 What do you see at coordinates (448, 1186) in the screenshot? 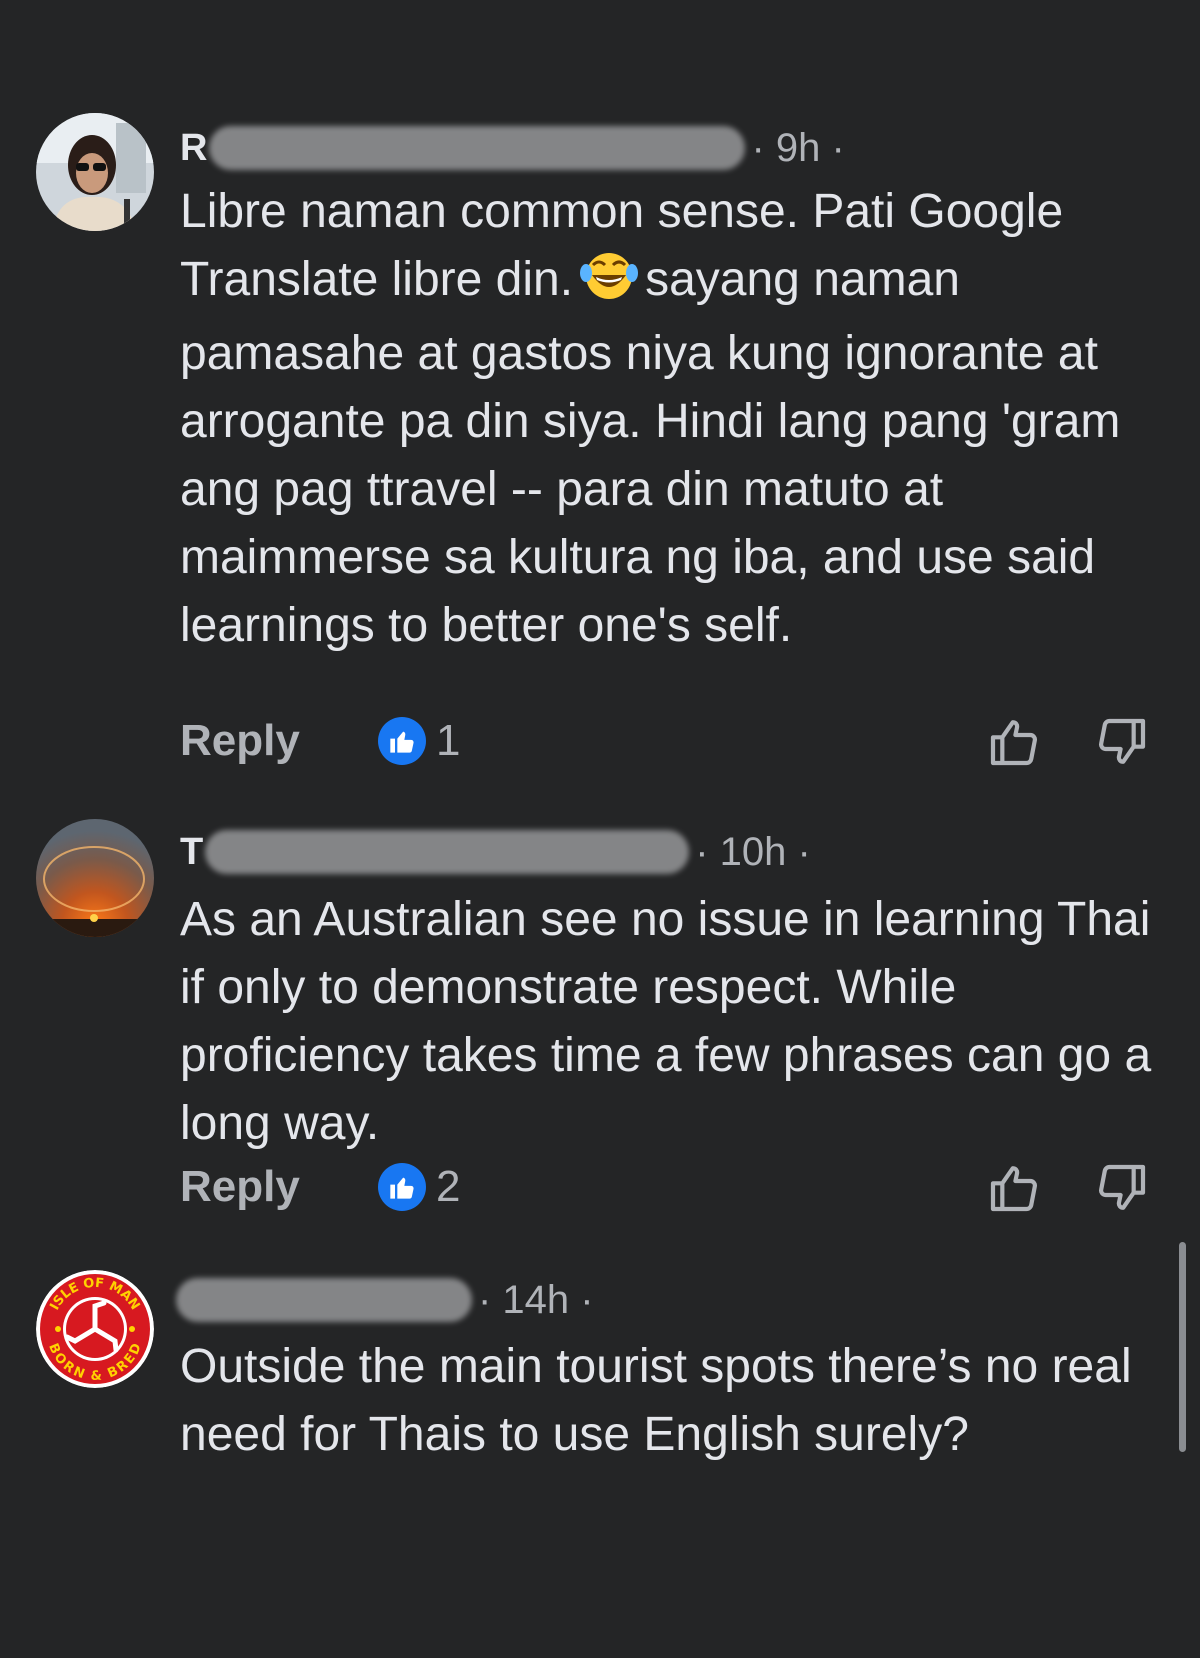
I see `like-count: 2` at bounding box center [448, 1186].